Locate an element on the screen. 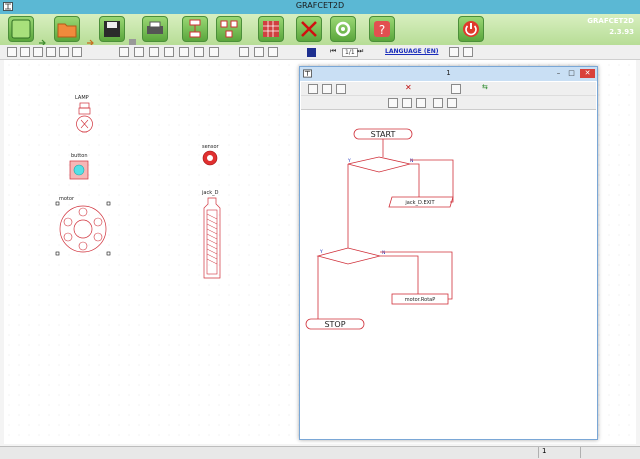 This screenshot has height=459, width=640. move-tool-icon is located at coordinates (64, 52).